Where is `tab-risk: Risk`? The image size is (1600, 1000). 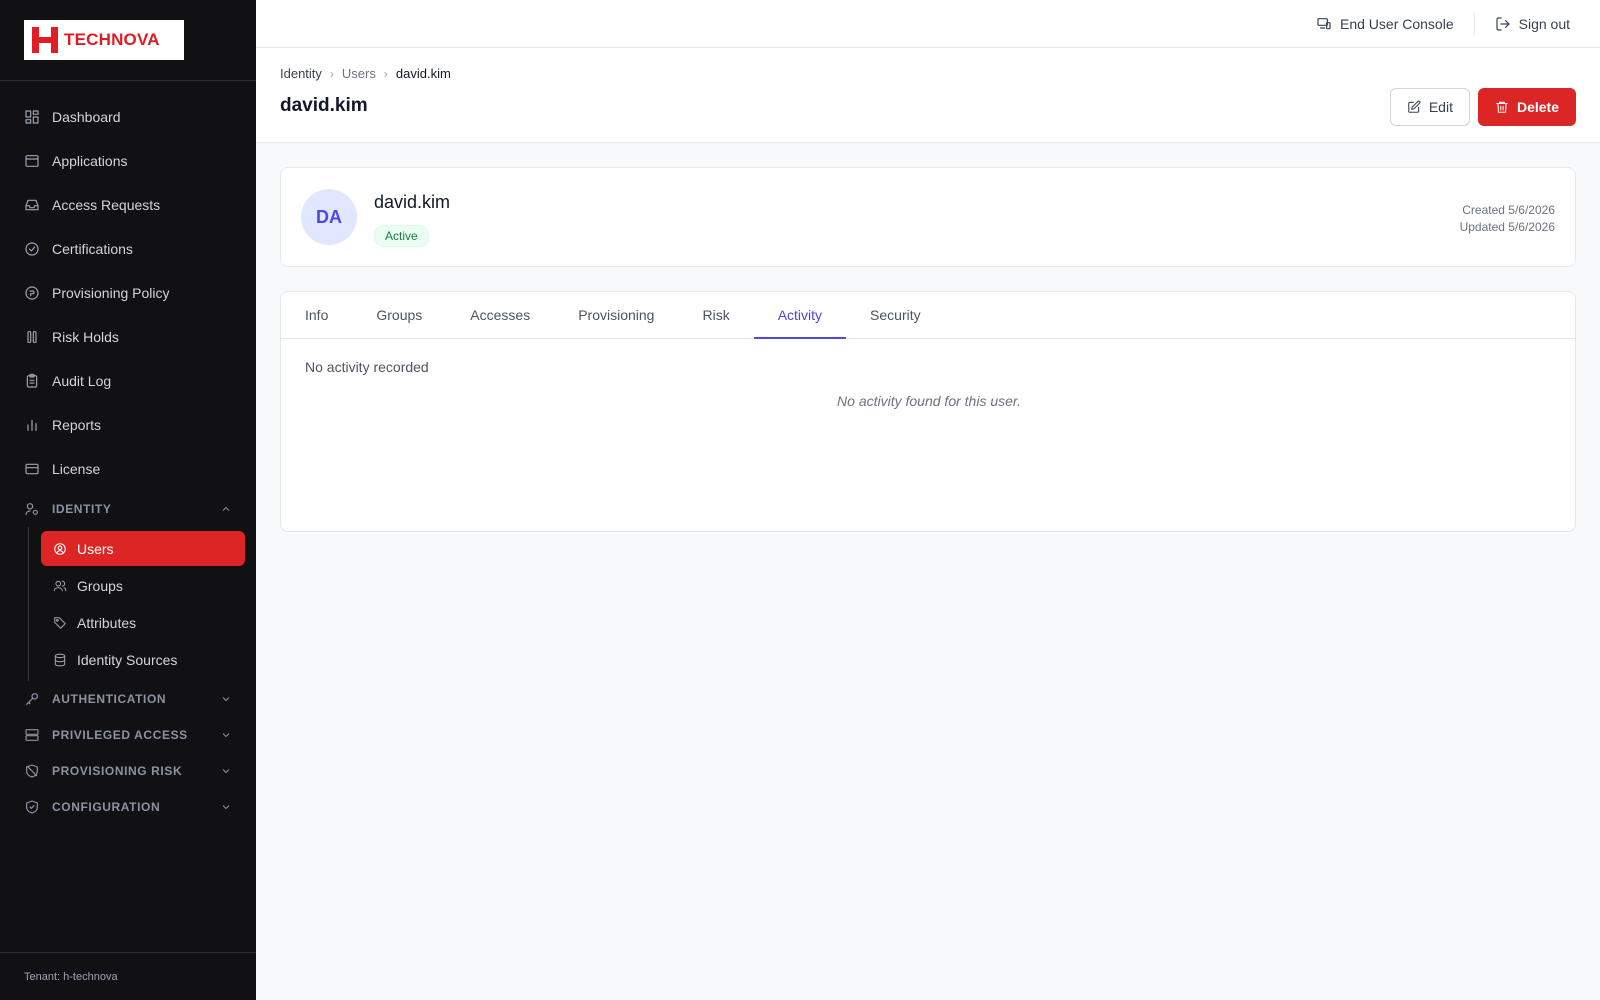
tab-risk: Risk is located at coordinates (715, 315).